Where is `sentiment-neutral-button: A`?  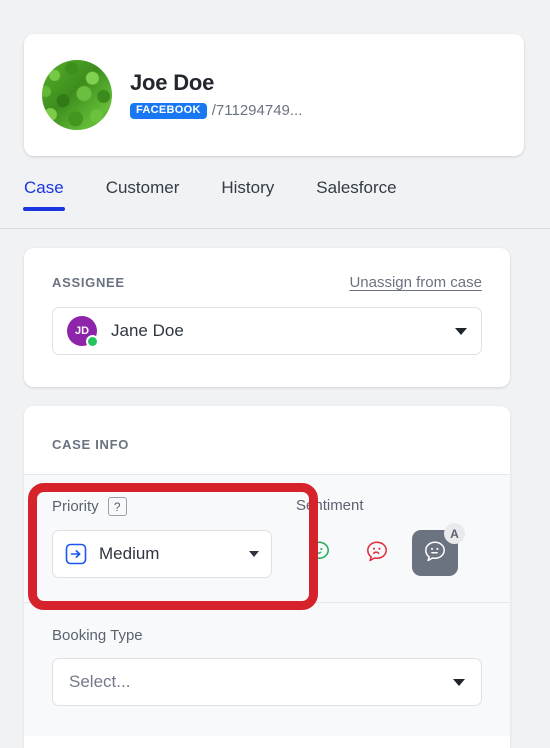 sentiment-neutral-button: A is located at coordinates (438, 549).